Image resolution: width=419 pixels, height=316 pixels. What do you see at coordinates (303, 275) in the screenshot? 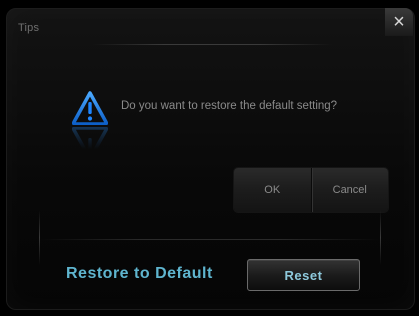
I see `reset-button: Reset` at bounding box center [303, 275].